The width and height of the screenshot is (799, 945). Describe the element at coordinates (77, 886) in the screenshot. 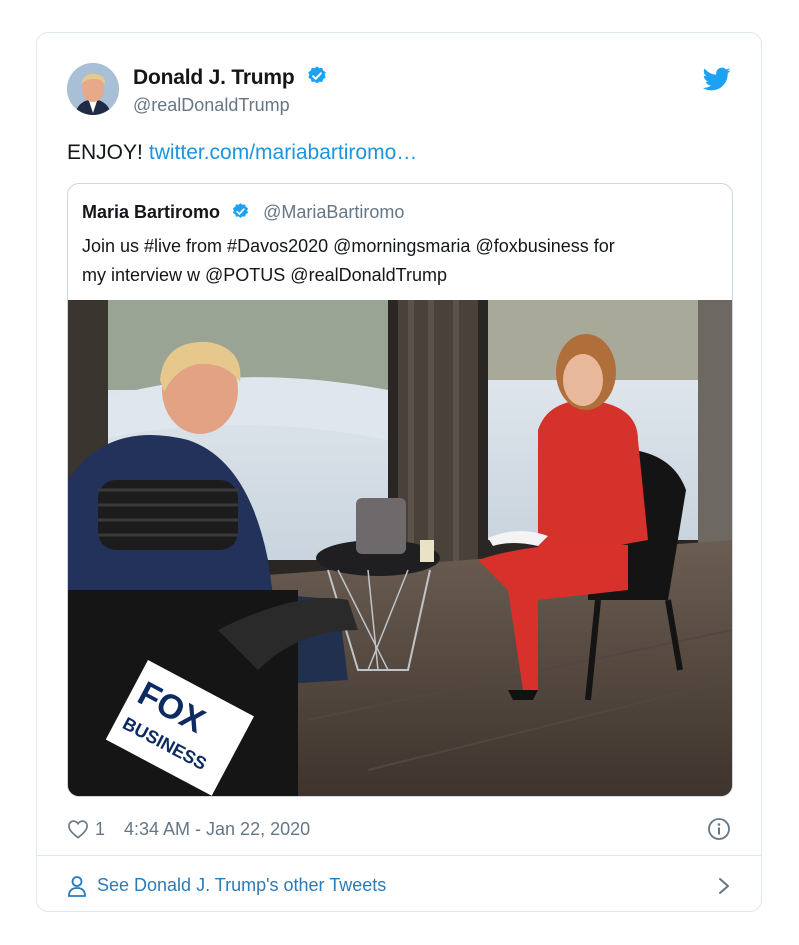

I see `person-icon` at that location.